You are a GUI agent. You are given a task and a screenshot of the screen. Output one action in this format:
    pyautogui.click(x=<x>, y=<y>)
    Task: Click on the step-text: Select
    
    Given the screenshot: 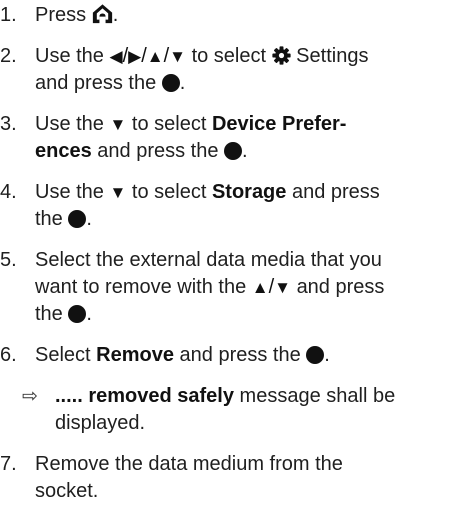 What is the action you would take?
    pyautogui.click(x=63, y=355)
    